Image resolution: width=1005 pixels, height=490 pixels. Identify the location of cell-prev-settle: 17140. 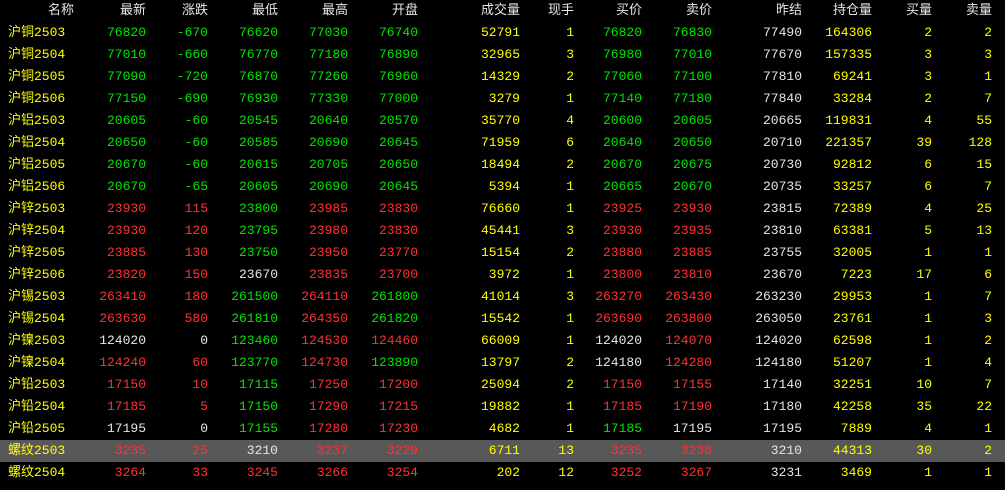
(782, 384).